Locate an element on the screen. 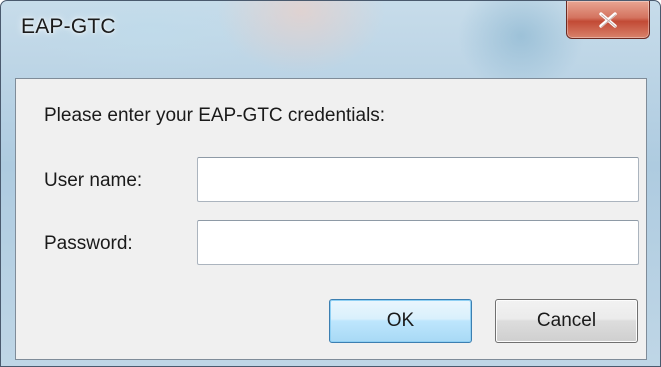  window-title: EAP-GTC is located at coordinates (68, 26).